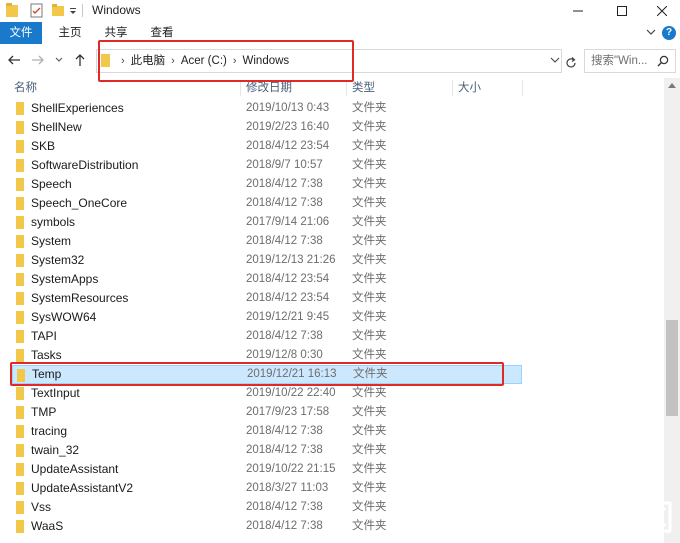 The width and height of the screenshot is (680, 543). Describe the element at coordinates (284, 355) in the screenshot. I see `file-date: 2019/12/8 0:30` at that location.